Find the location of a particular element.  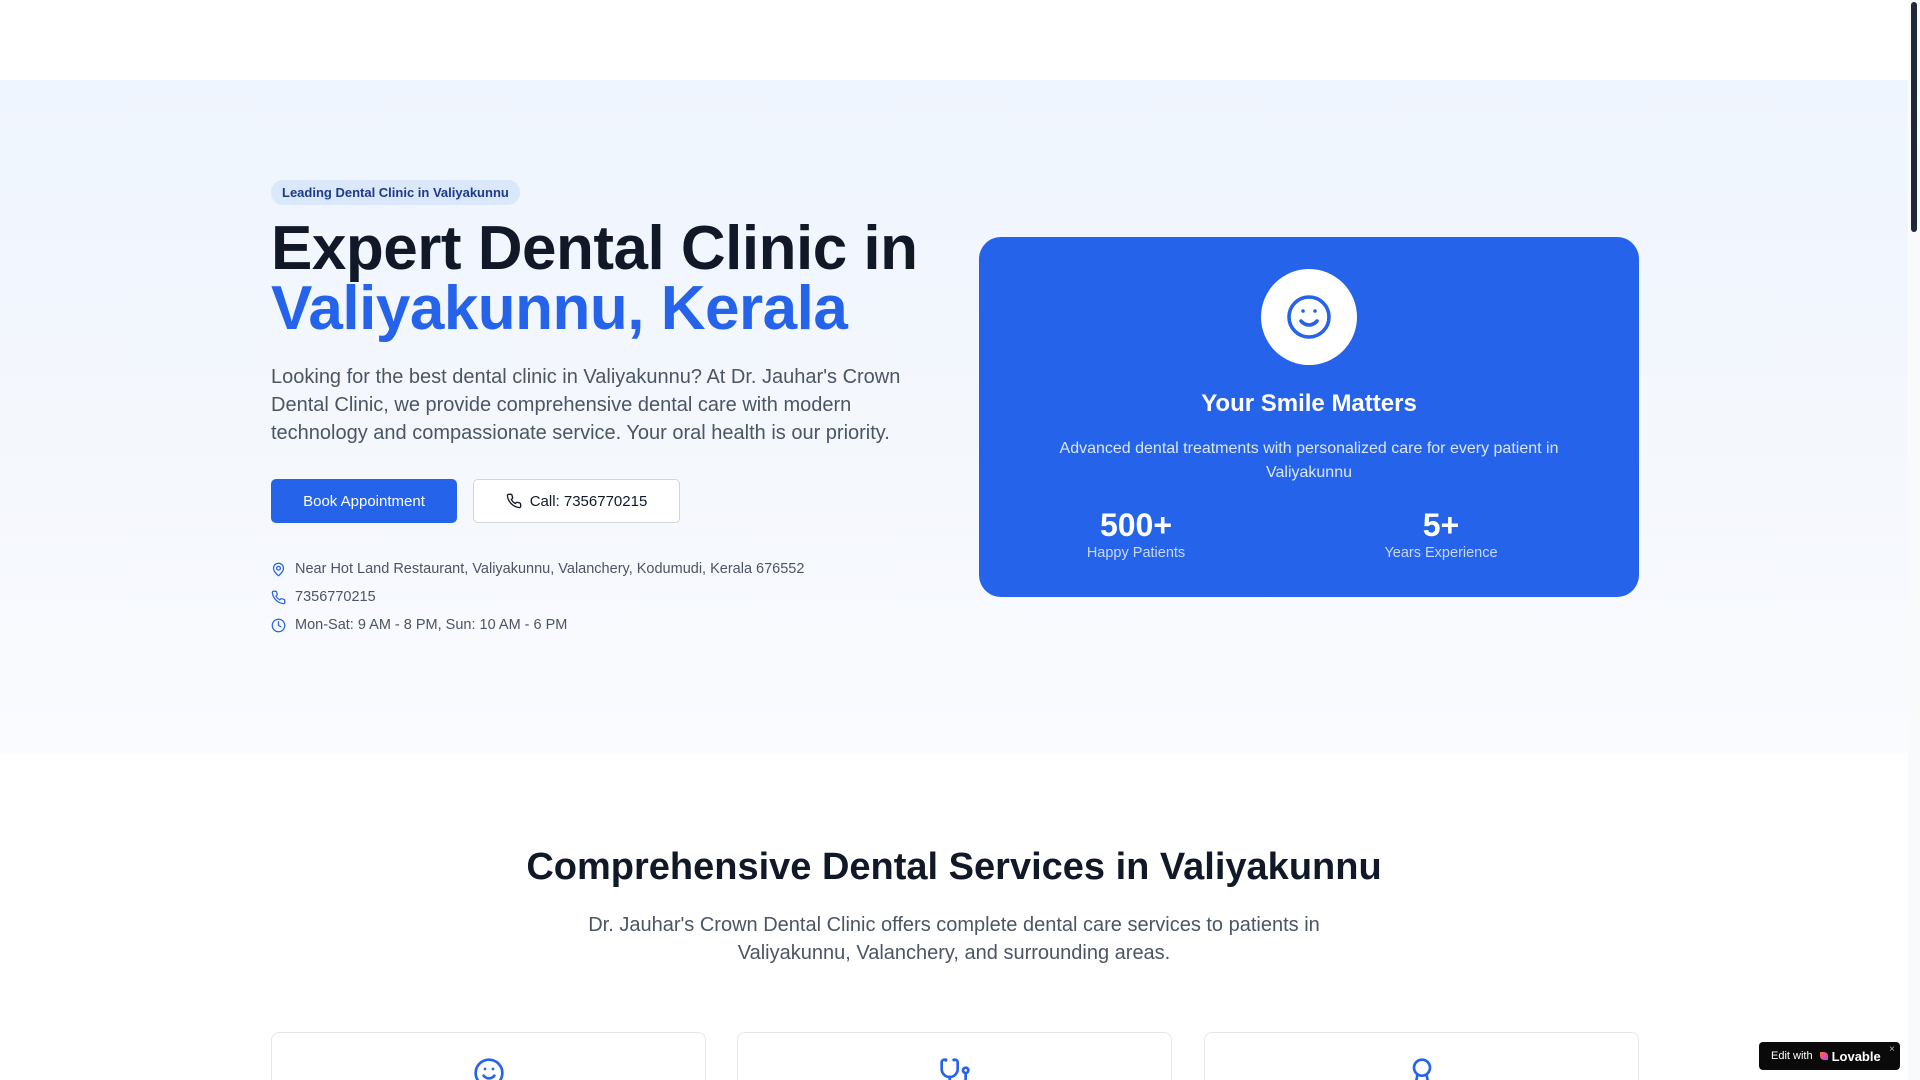

edit-with-lovable-badge: Edit with Lovable × is located at coordinates (1829, 1056).